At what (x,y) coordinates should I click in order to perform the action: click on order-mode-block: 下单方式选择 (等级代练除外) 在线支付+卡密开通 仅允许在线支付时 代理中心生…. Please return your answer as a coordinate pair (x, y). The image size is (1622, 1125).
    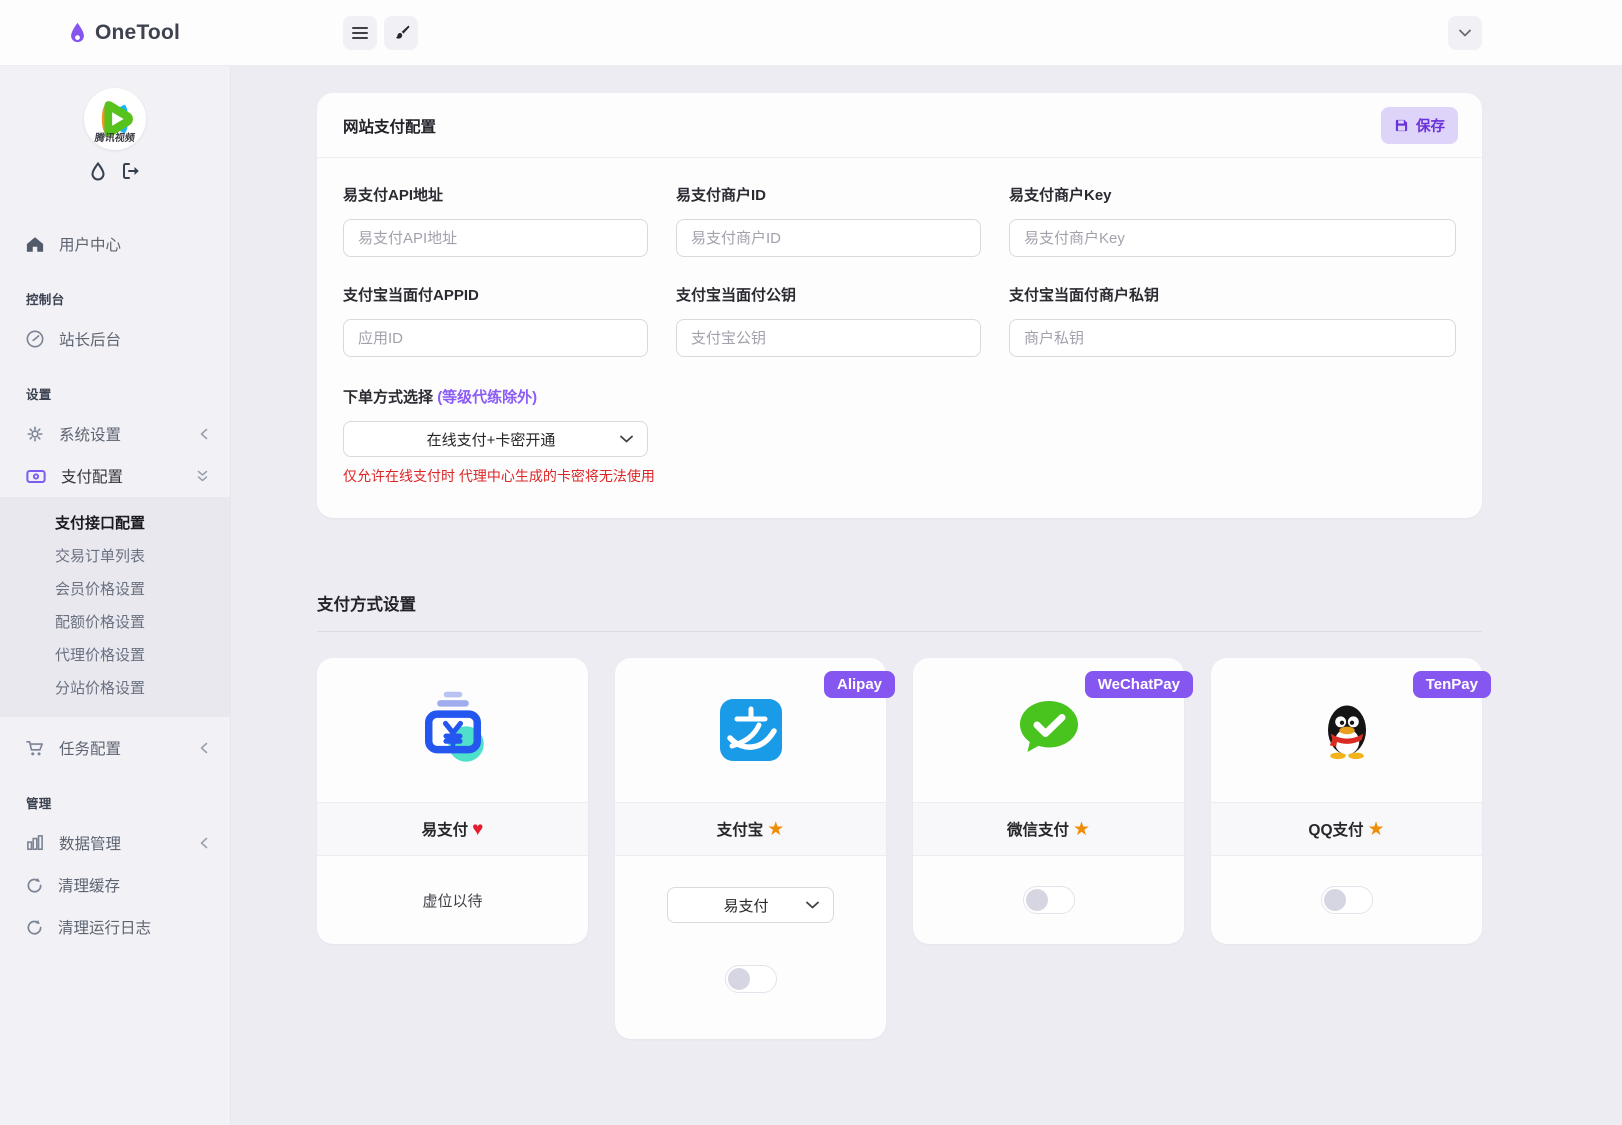
    Looking at the image, I should click on (899, 436).